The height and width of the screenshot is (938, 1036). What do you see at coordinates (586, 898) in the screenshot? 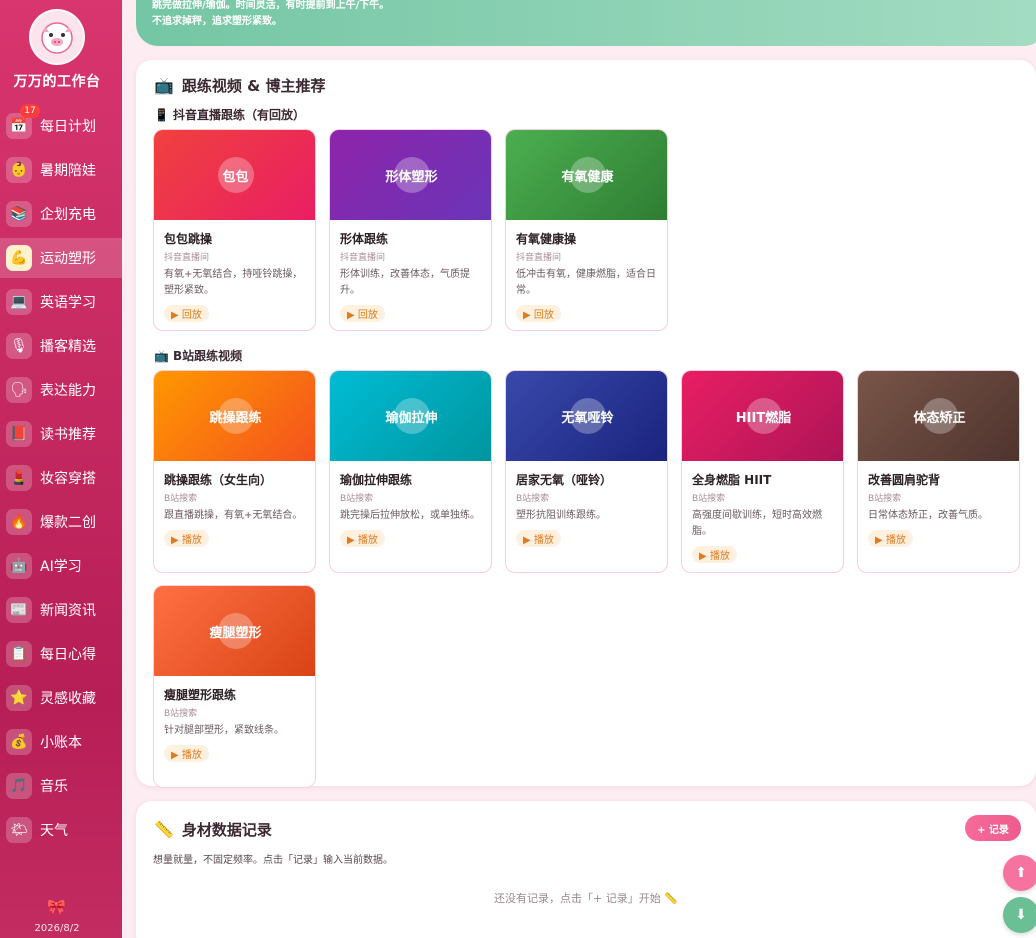
I see `empty-state: 还没有记录，点击「+ 记录」开始 📏` at bounding box center [586, 898].